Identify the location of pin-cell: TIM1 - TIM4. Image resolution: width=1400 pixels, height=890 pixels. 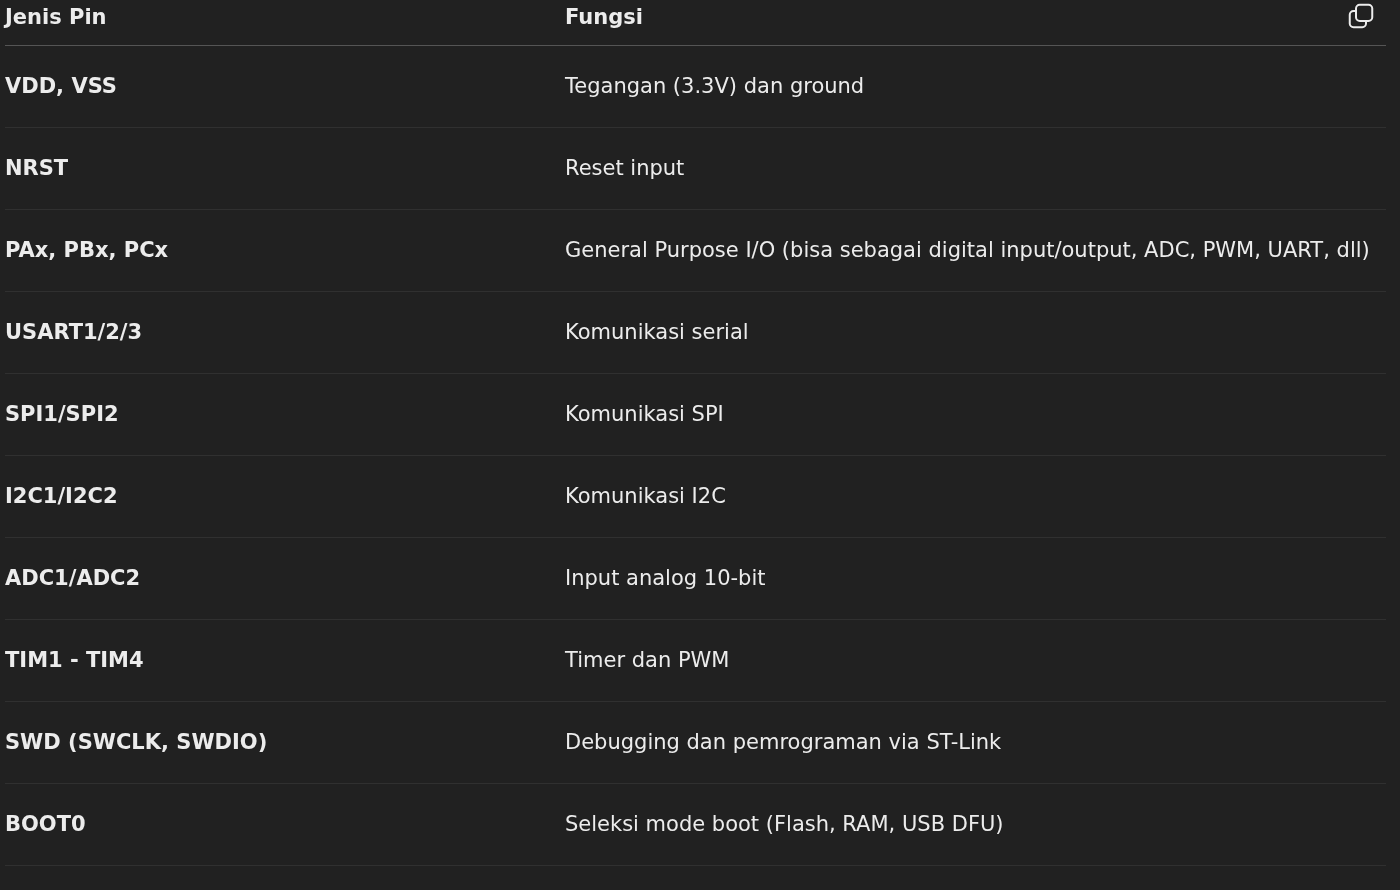
(285, 660).